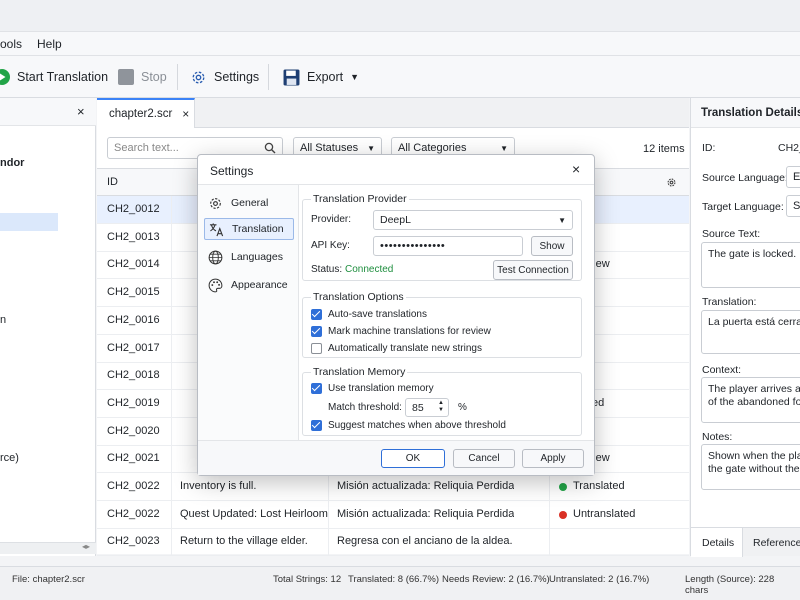 Image resolution: width=800 pixels, height=600 pixels. Describe the element at coordinates (112, 182) in the screenshot. I see `column-header-id: ID` at that location.